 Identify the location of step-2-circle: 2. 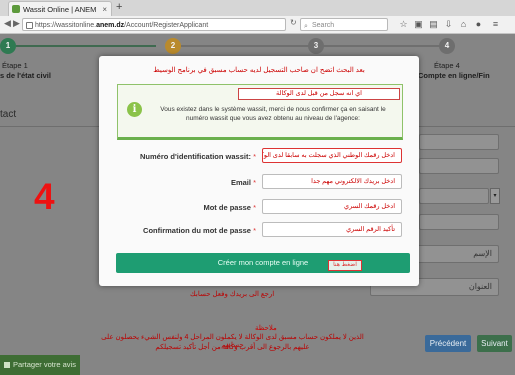
(173, 46).